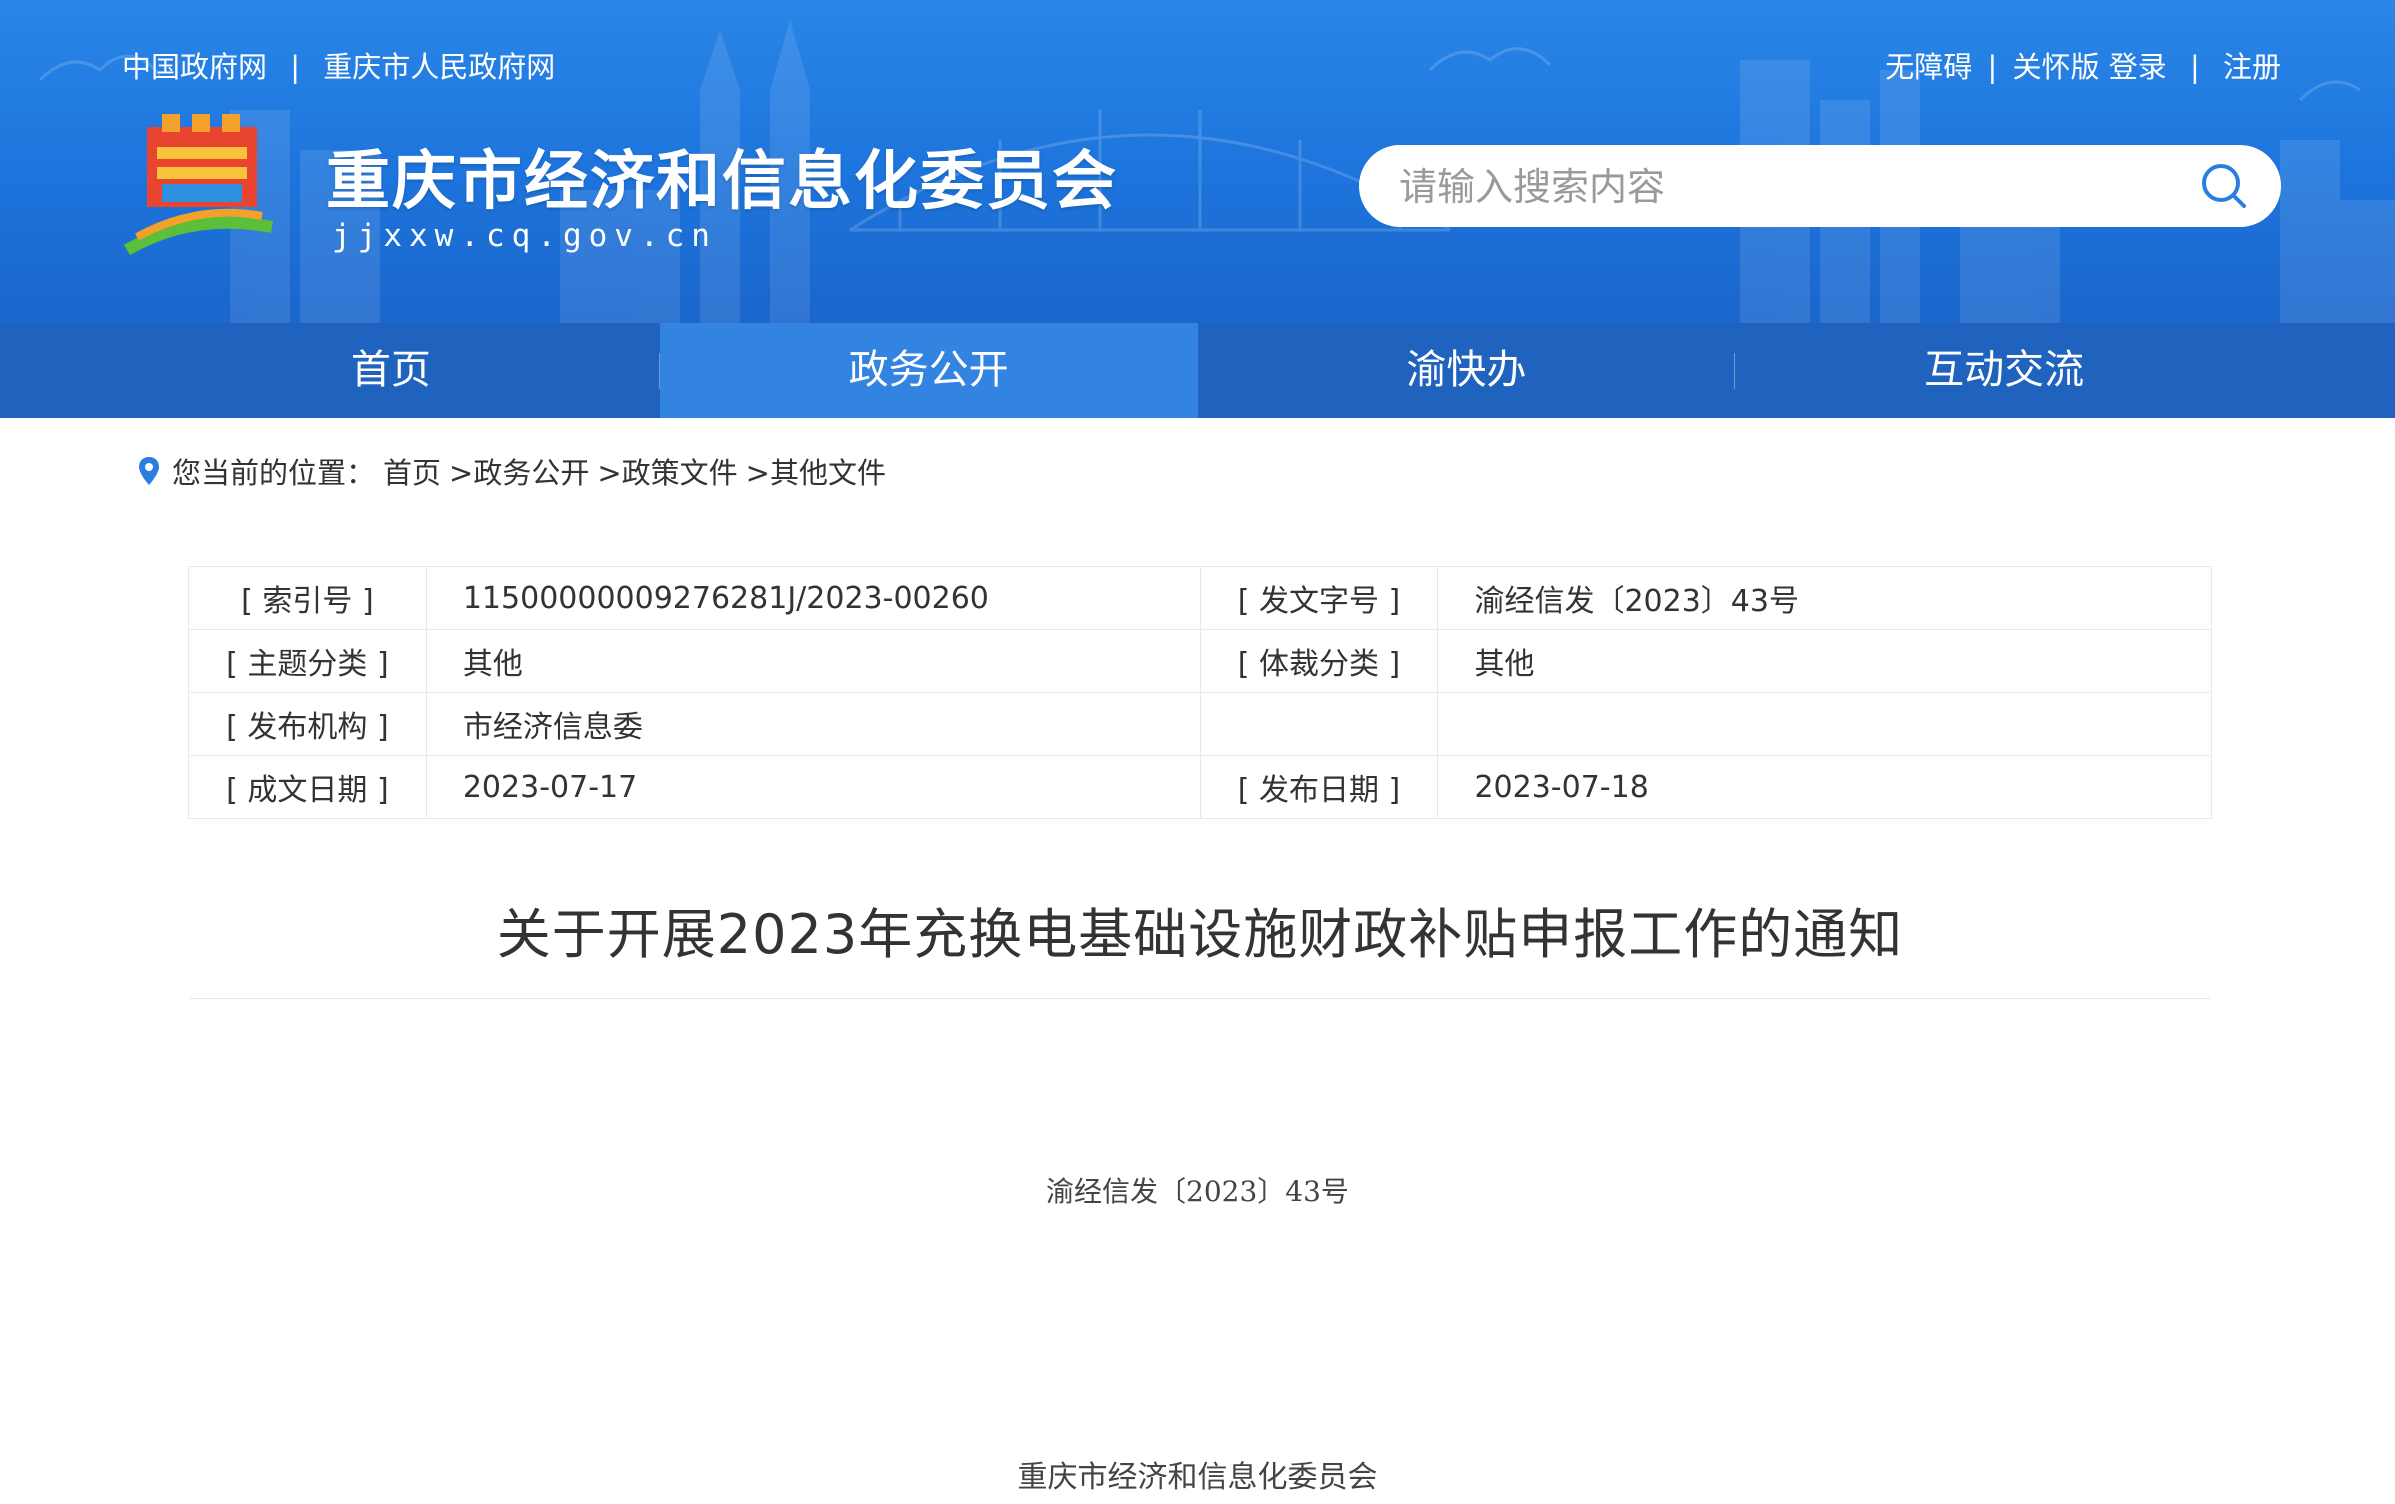 The width and height of the screenshot is (2395, 1504). What do you see at coordinates (813, 787) in the screenshot?
I see `meta-value: 2023-07-17` at bounding box center [813, 787].